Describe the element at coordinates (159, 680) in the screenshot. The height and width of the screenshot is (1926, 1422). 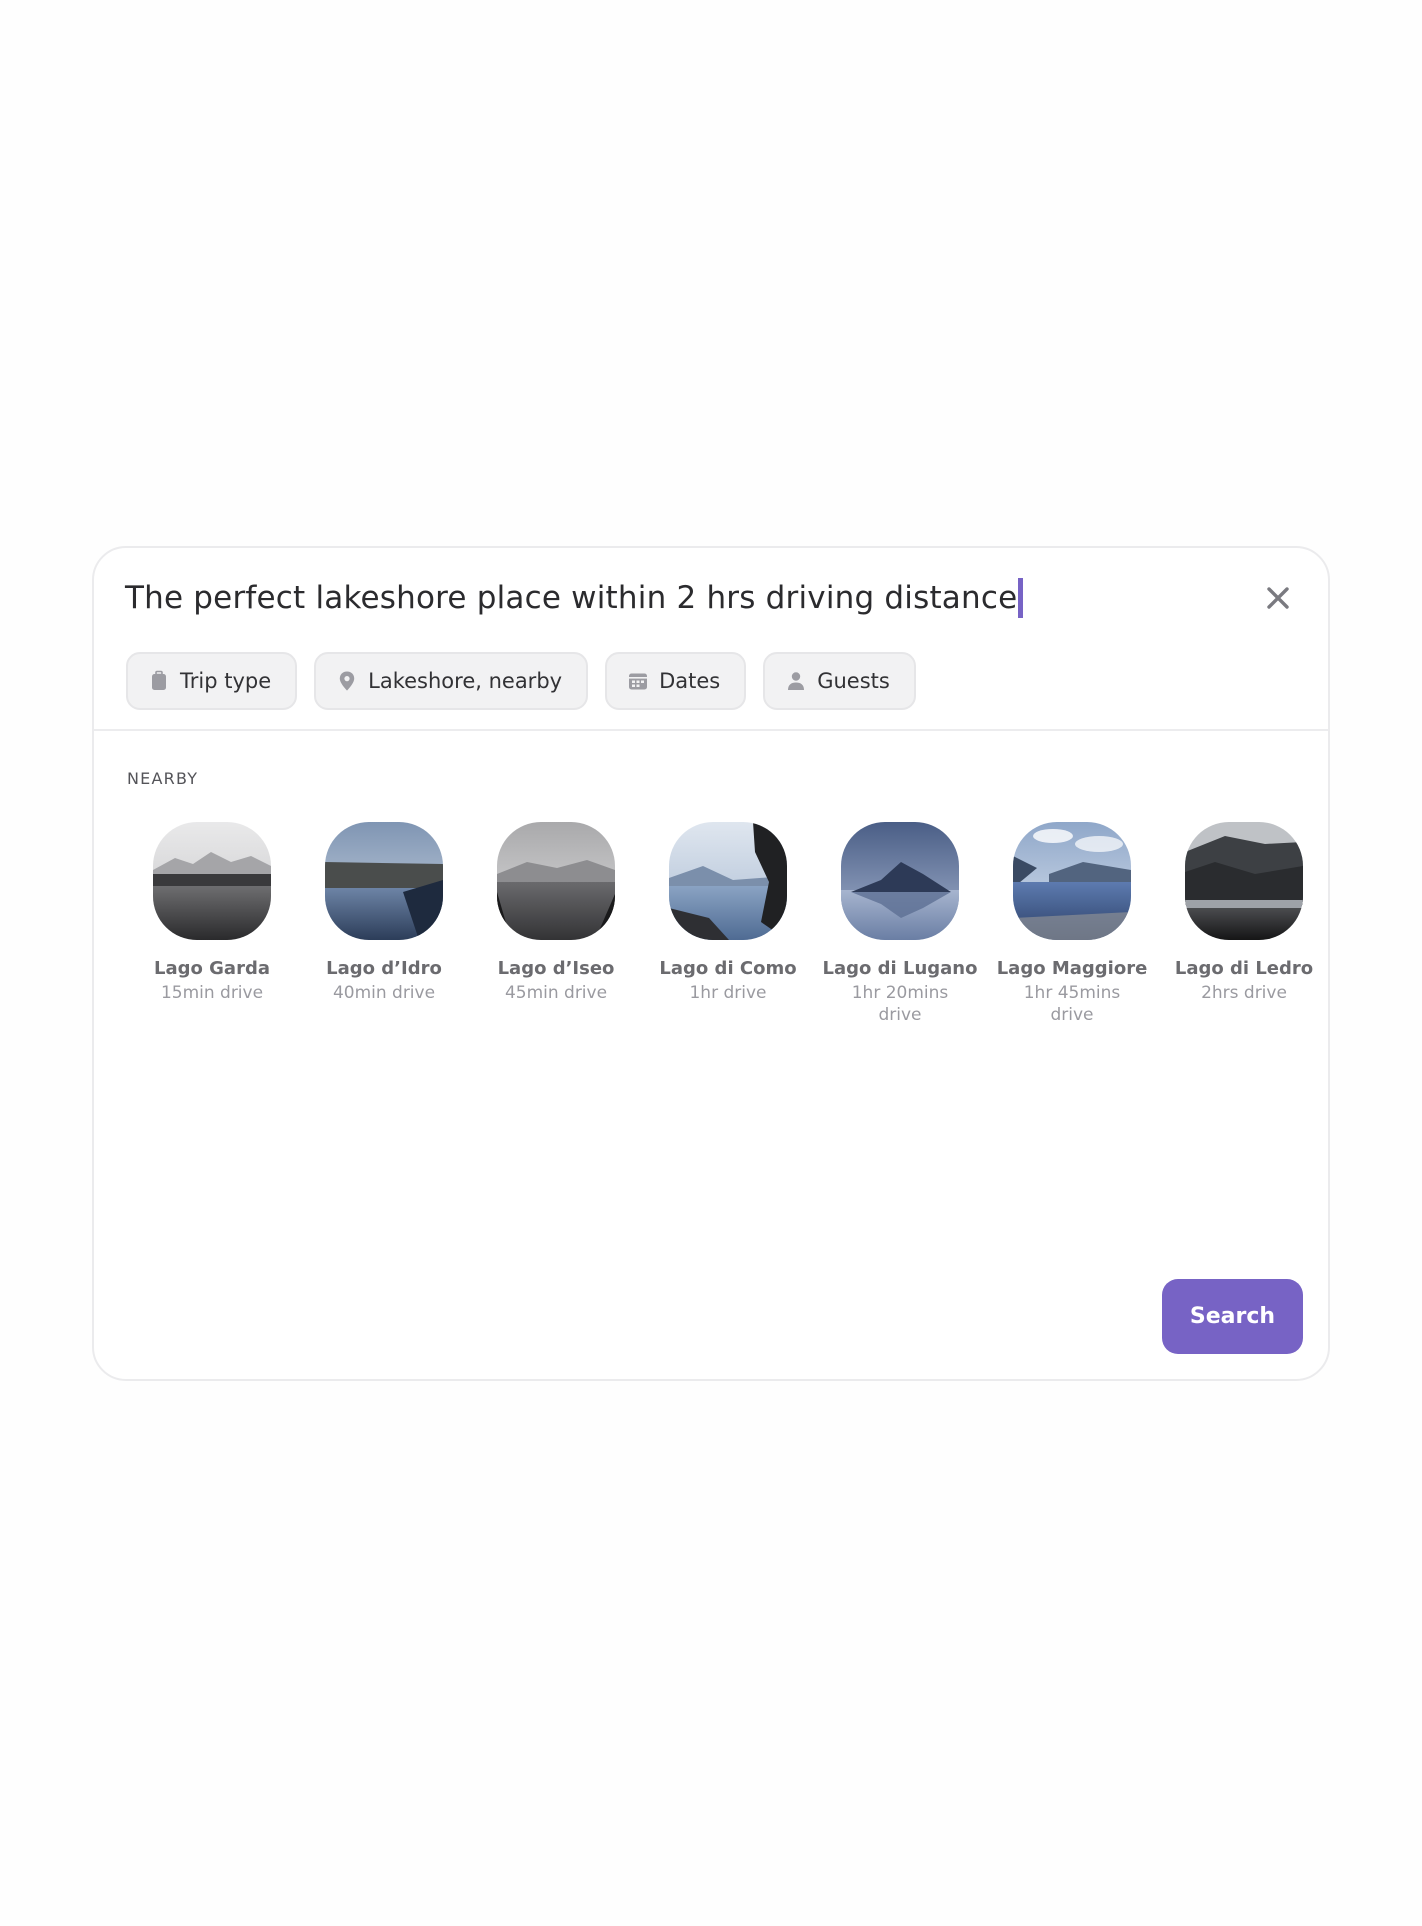
I see `luggage-icon` at that location.